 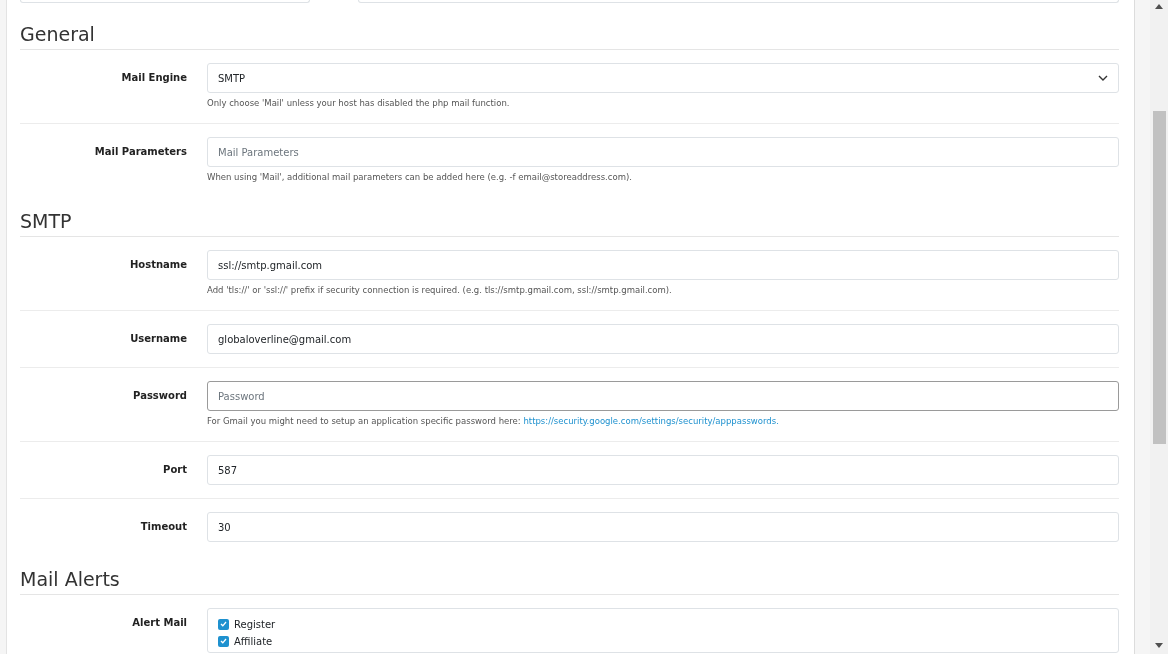 I want to click on field-label: Password, so click(x=160, y=396).